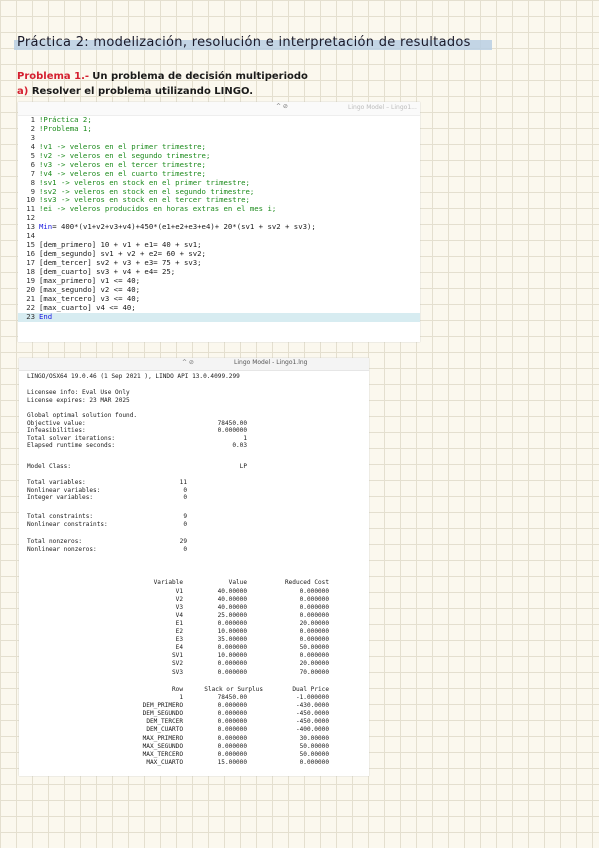  I want to click on summary-value: 78450.00, so click(232, 423).